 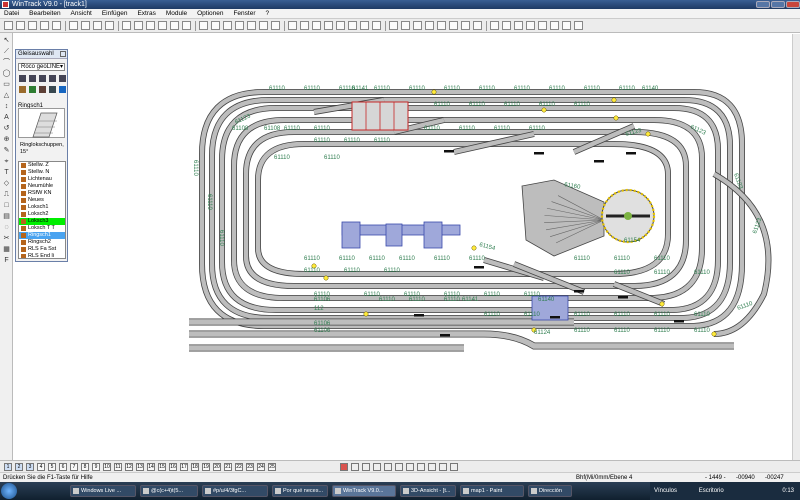 What do you see at coordinates (115, 14) in the screenshot?
I see `menu-einfuegen: Einfügen` at bounding box center [115, 14].